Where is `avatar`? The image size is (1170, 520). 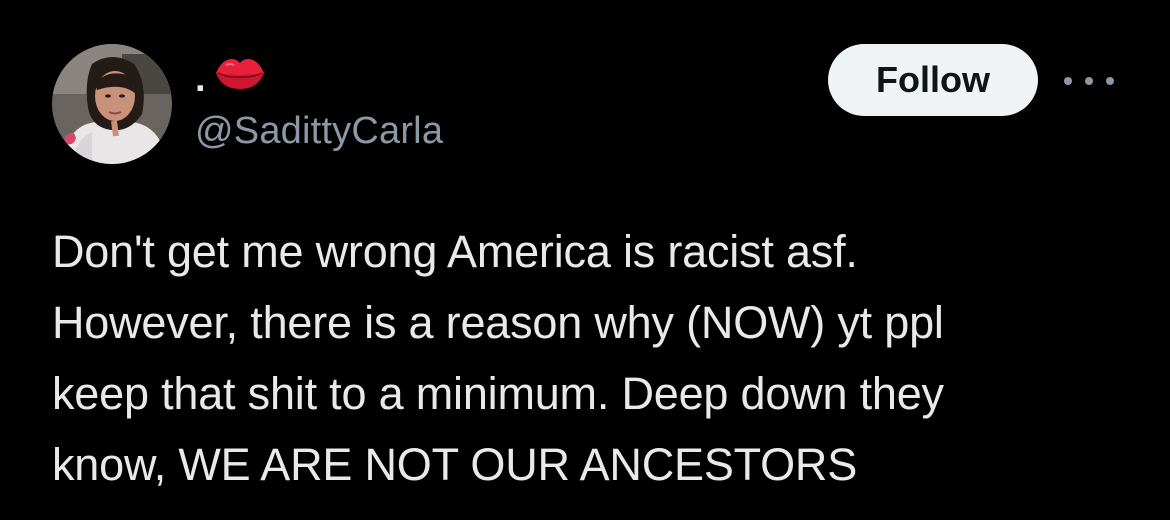
avatar is located at coordinates (112, 104).